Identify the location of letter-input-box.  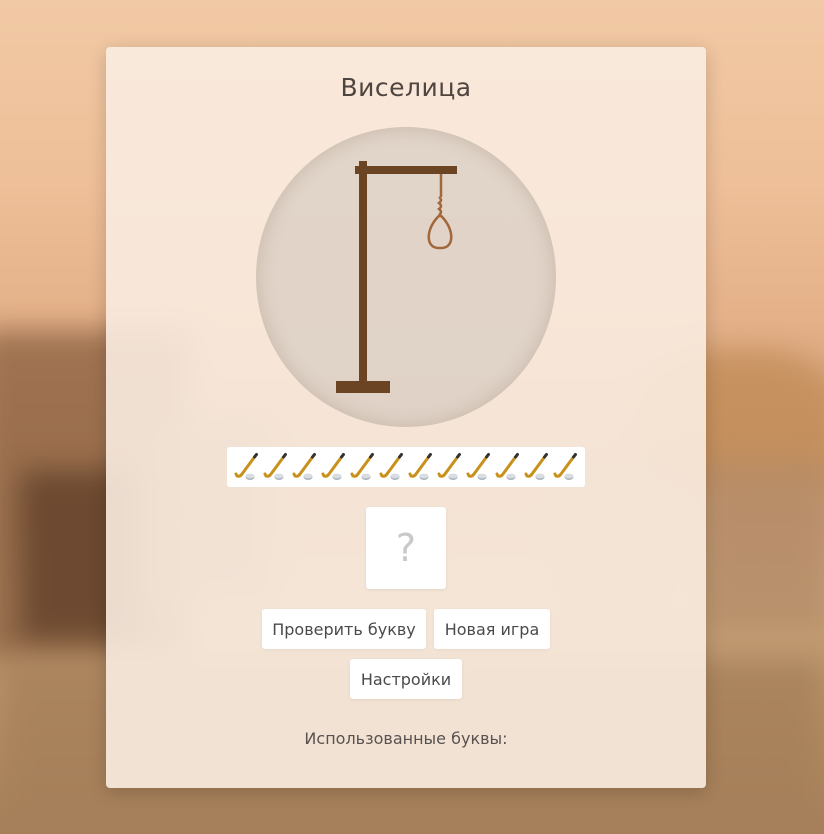
(406, 548).